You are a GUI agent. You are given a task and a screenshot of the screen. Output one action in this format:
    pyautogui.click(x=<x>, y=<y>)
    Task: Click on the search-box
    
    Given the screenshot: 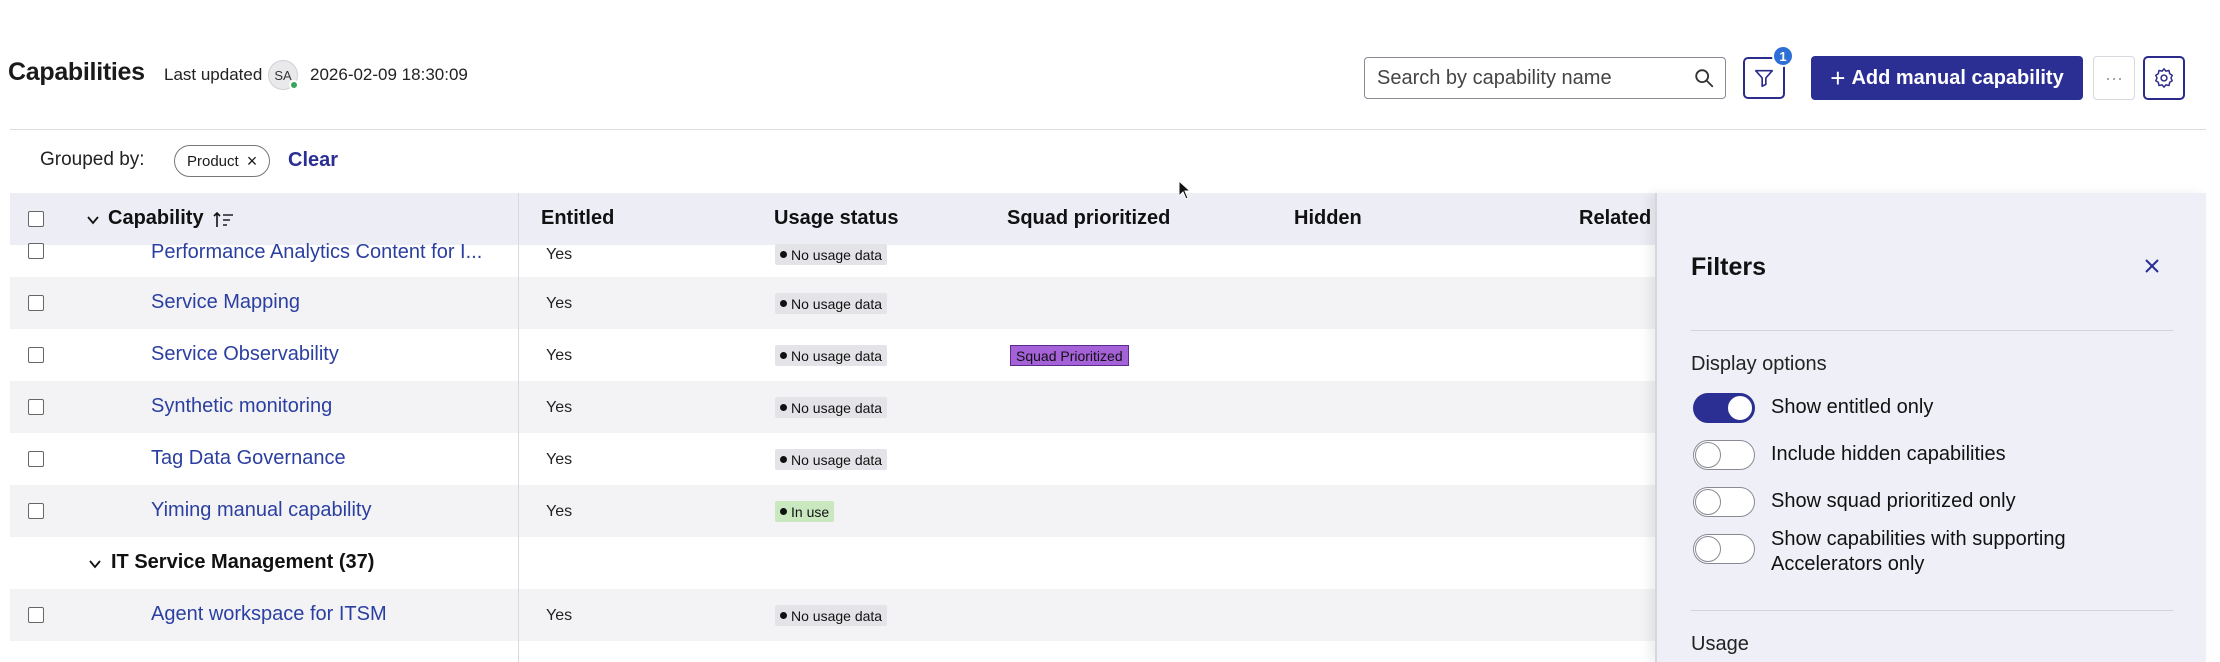 What is the action you would take?
    pyautogui.click(x=1545, y=78)
    